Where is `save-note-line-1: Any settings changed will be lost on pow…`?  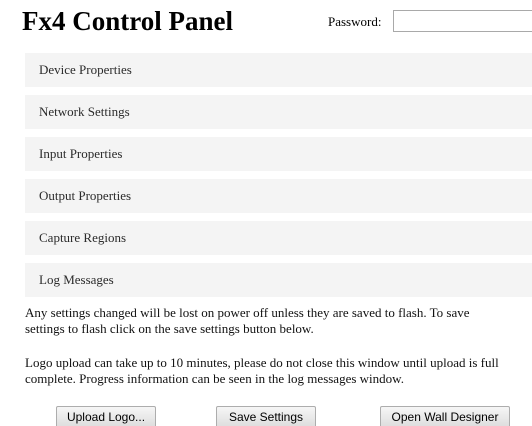 save-note-line-1: Any settings changed will be lost on pow… is located at coordinates (247, 312).